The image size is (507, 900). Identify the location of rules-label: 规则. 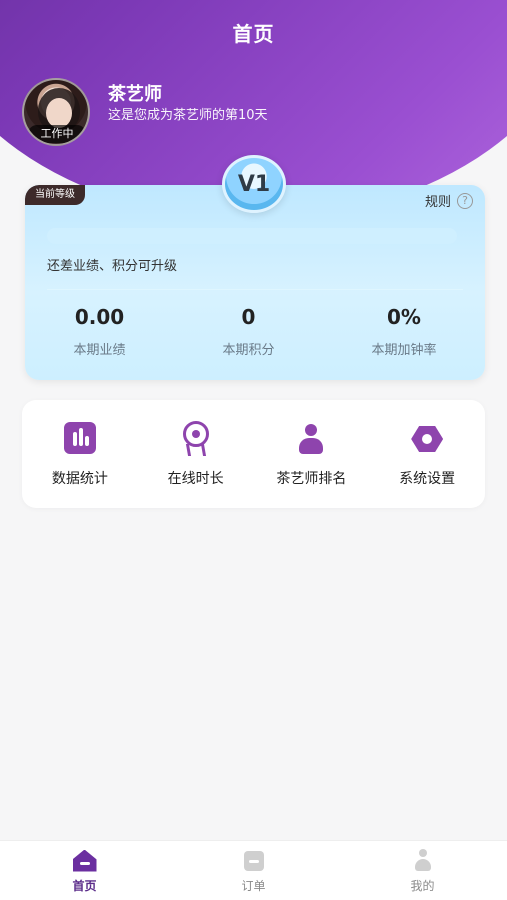
(437, 202).